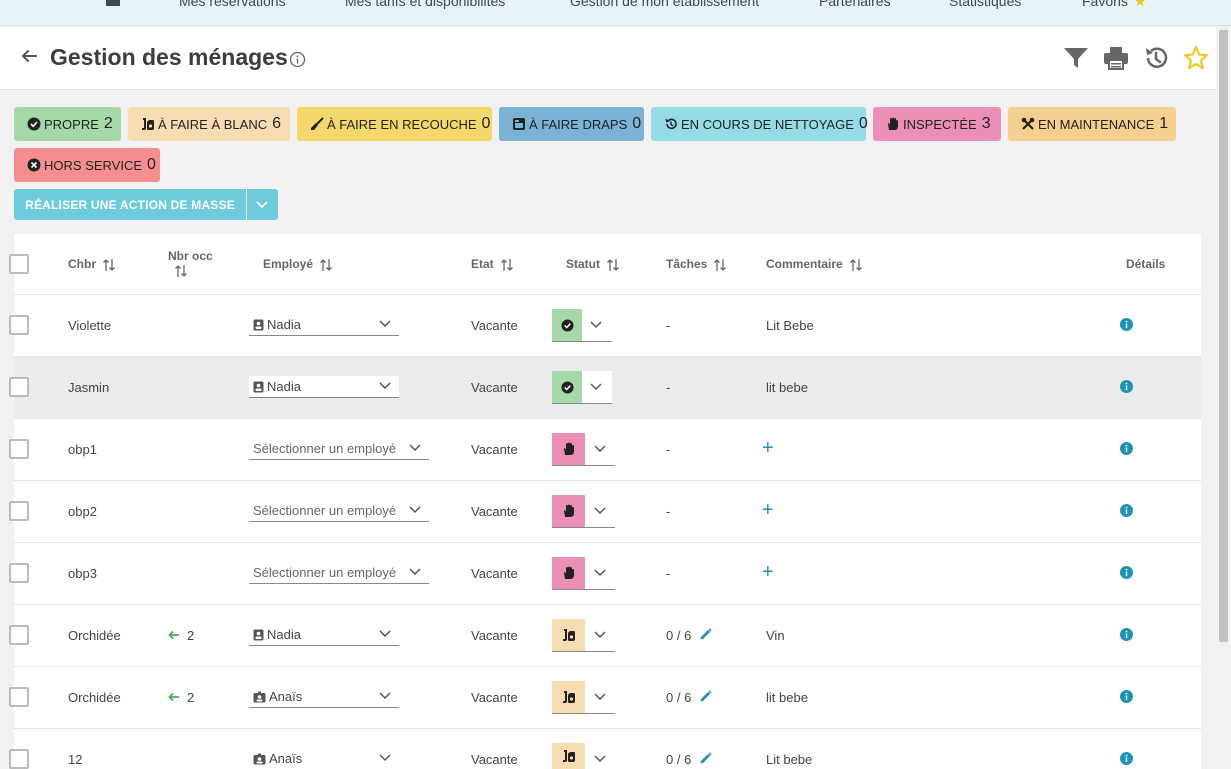  I want to click on nav-item-favoris-label: Favoris, so click(1105, 4).